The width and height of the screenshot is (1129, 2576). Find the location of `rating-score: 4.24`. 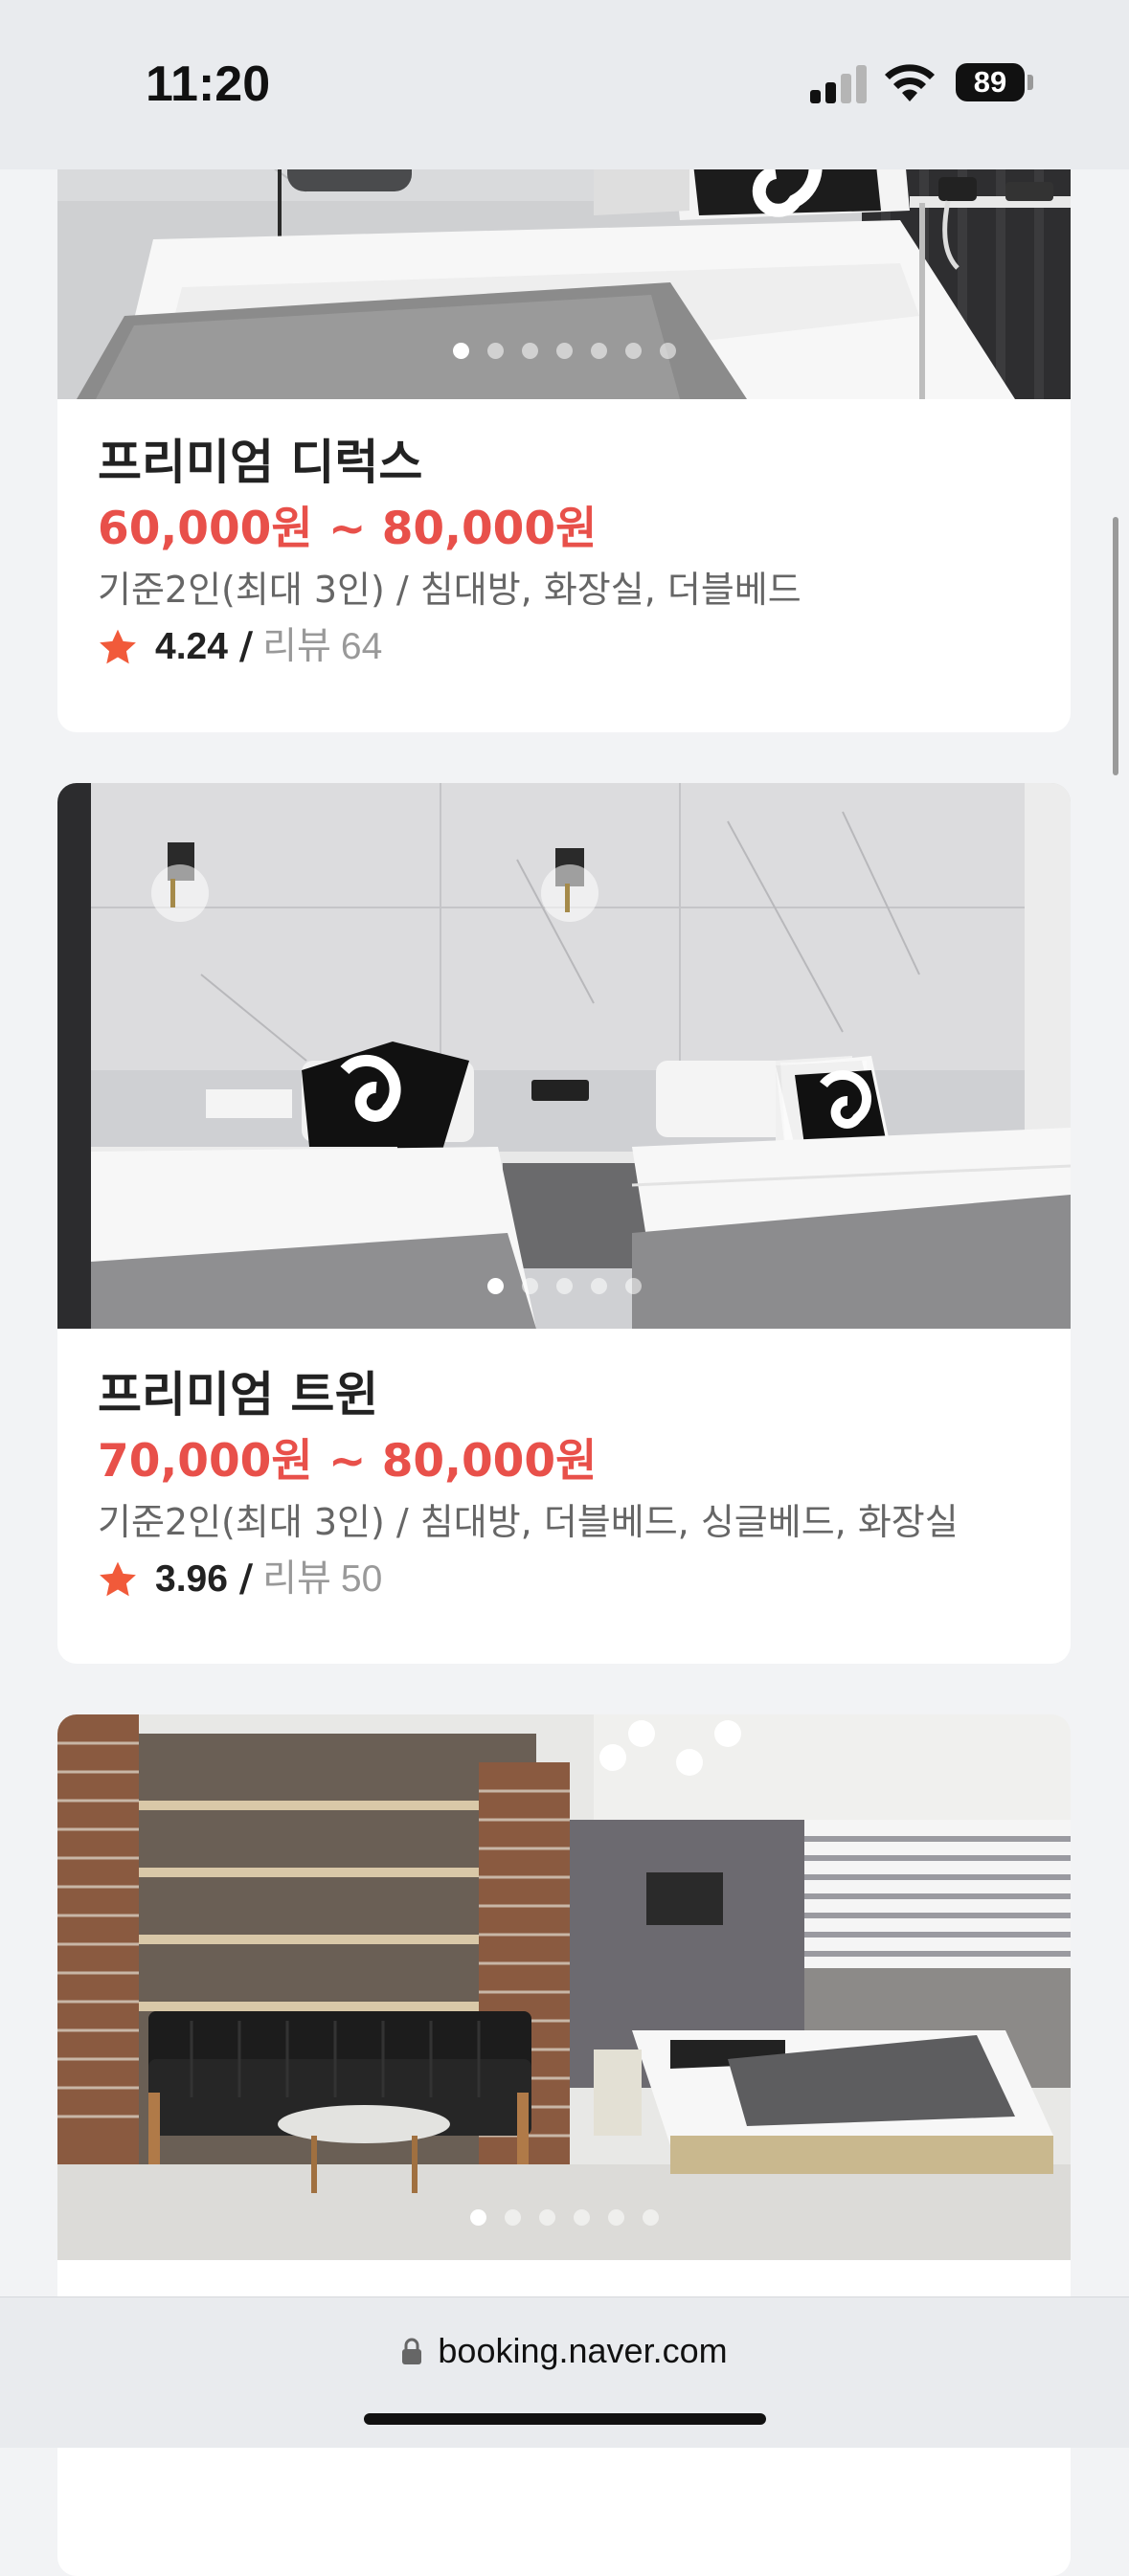

rating-score: 4.24 is located at coordinates (191, 647).